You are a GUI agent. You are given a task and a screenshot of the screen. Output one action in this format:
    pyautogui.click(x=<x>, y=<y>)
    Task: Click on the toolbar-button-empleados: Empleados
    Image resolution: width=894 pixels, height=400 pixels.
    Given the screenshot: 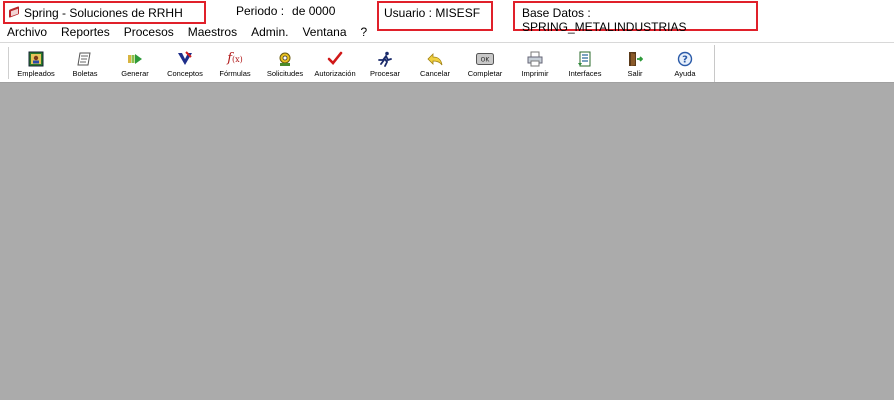 What is the action you would take?
    pyautogui.click(x=36, y=65)
    